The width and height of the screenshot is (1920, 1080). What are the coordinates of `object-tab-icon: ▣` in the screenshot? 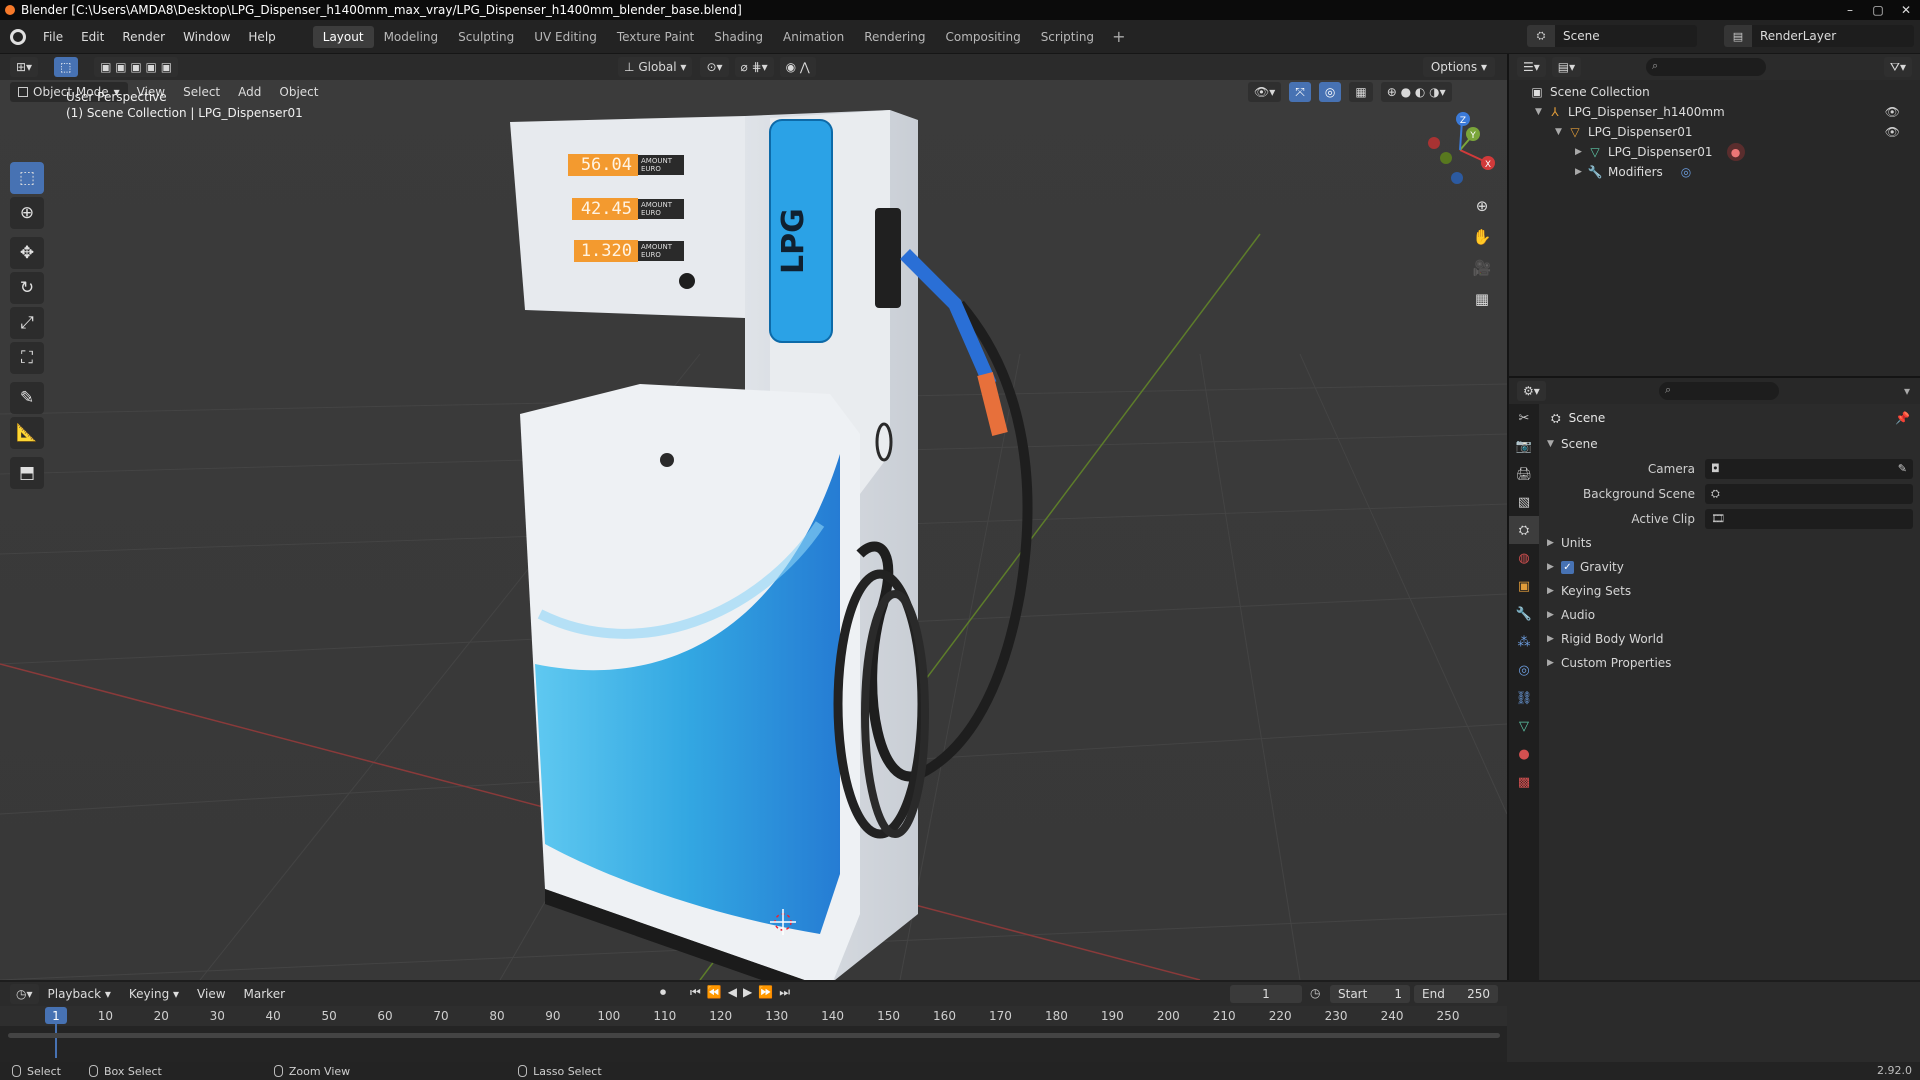 It's located at (1524, 586).